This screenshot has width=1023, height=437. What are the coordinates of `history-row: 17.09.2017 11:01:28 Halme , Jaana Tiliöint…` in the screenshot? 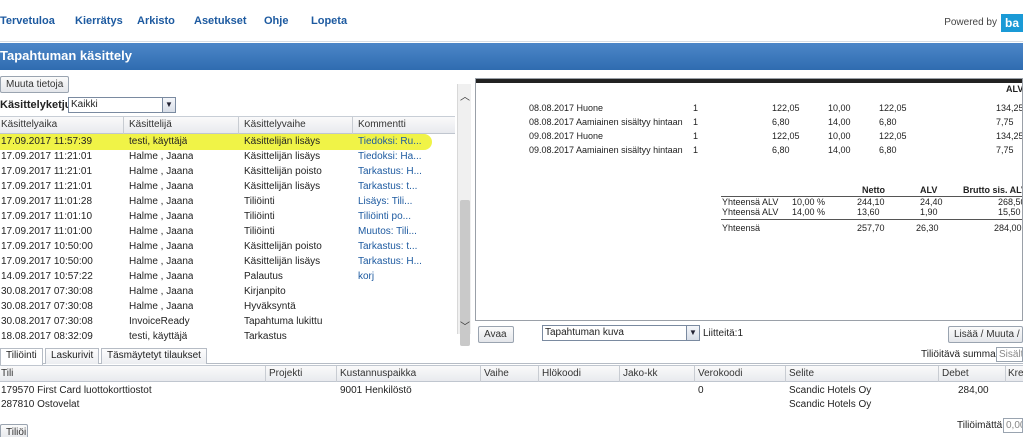 It's located at (227, 202).